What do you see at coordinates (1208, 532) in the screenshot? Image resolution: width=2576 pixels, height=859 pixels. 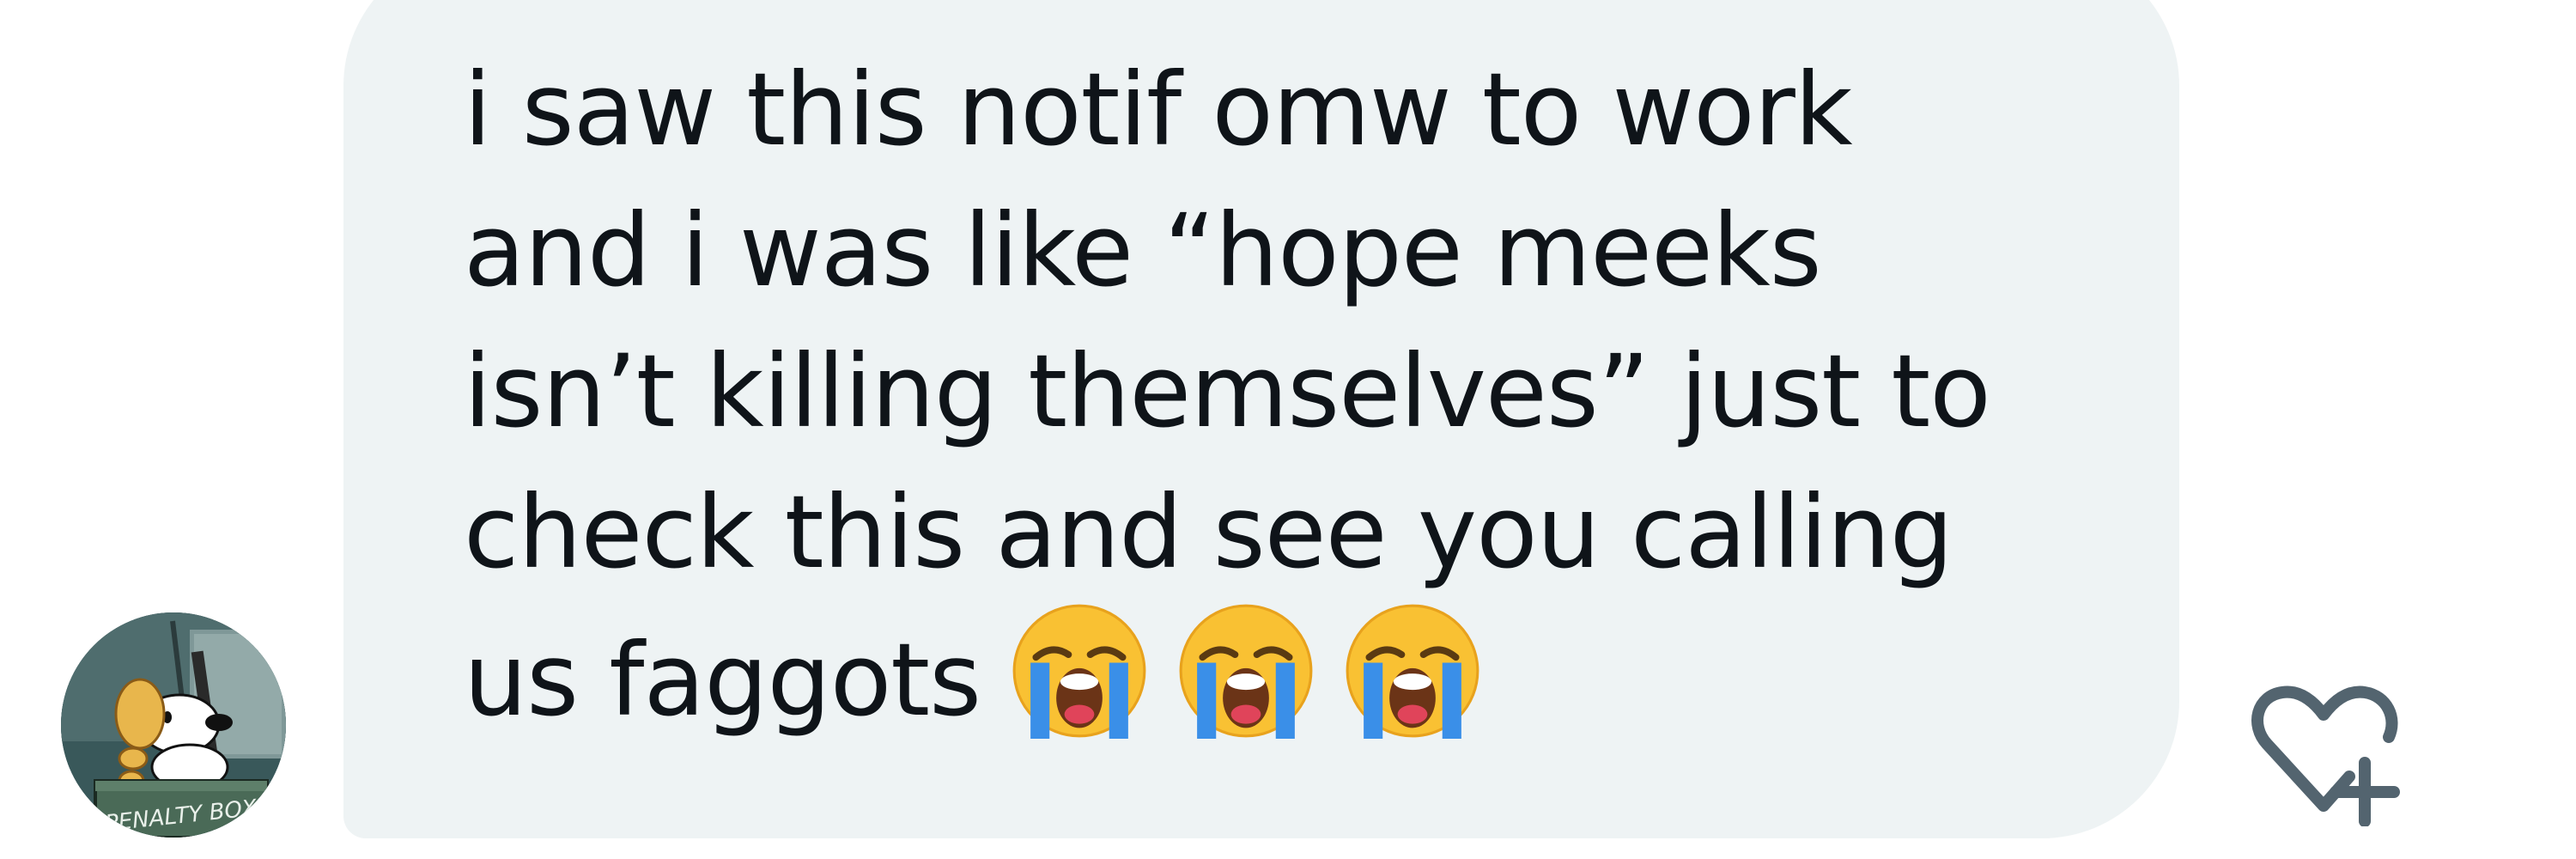 I see `message-line: check this and see you calling` at bounding box center [1208, 532].